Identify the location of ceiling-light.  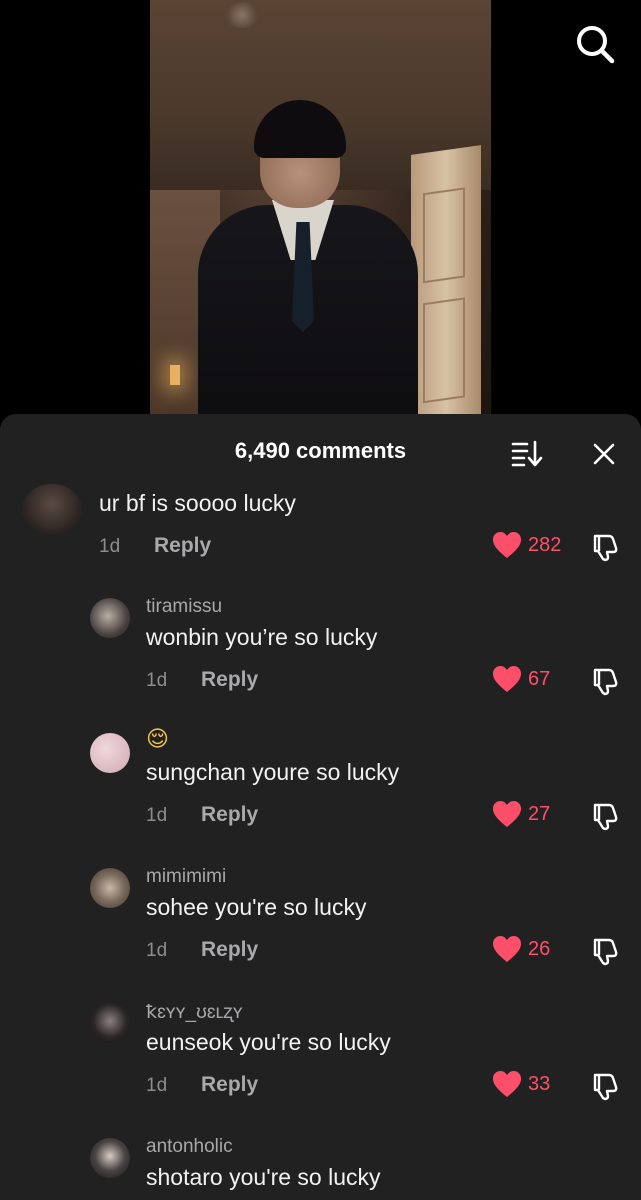
(242, 15).